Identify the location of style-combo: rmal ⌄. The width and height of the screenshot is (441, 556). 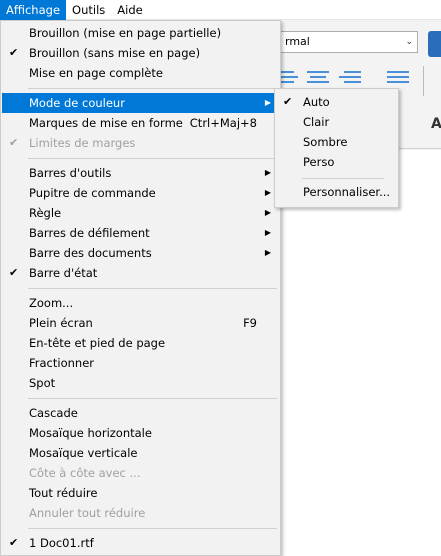
(343, 42).